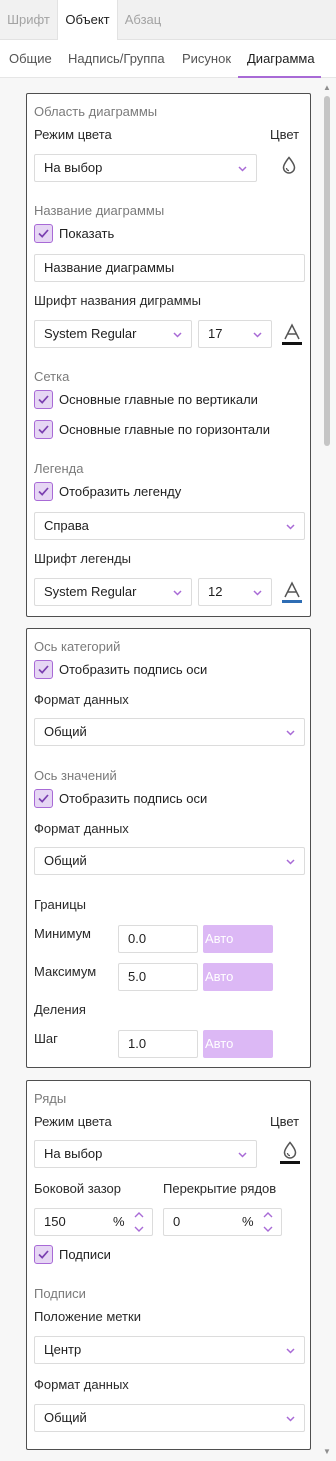  I want to click on title-font-label: Шрифт названия диграммы, so click(117, 300).